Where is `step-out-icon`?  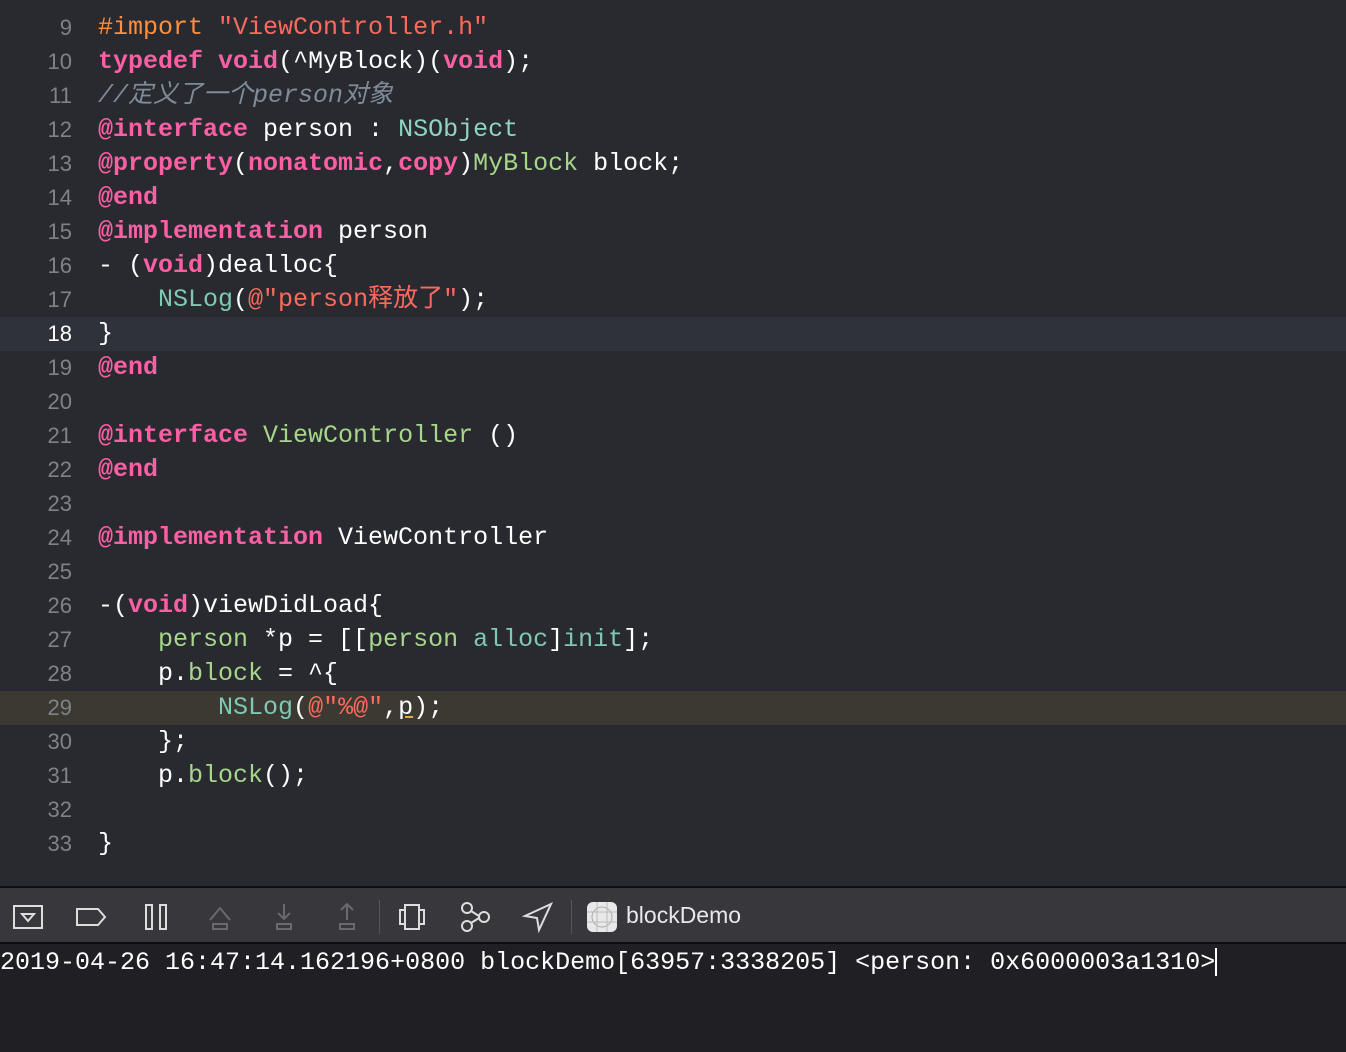
step-out-icon is located at coordinates (347, 916).